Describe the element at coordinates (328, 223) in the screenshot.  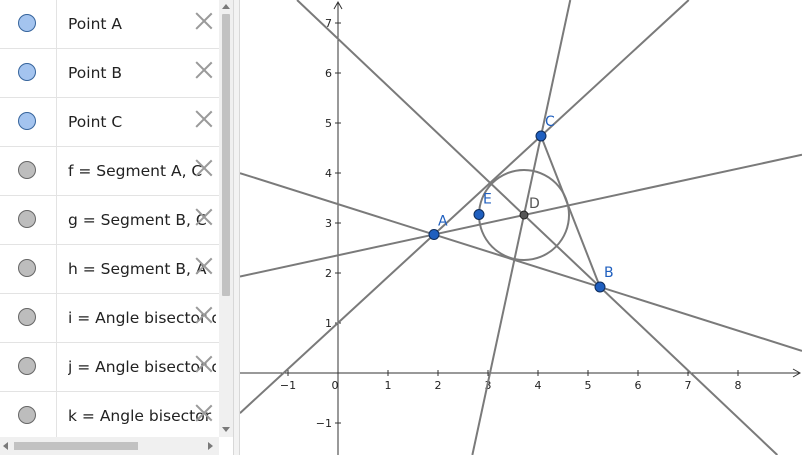
I see `y-tick-label: 3` at that location.